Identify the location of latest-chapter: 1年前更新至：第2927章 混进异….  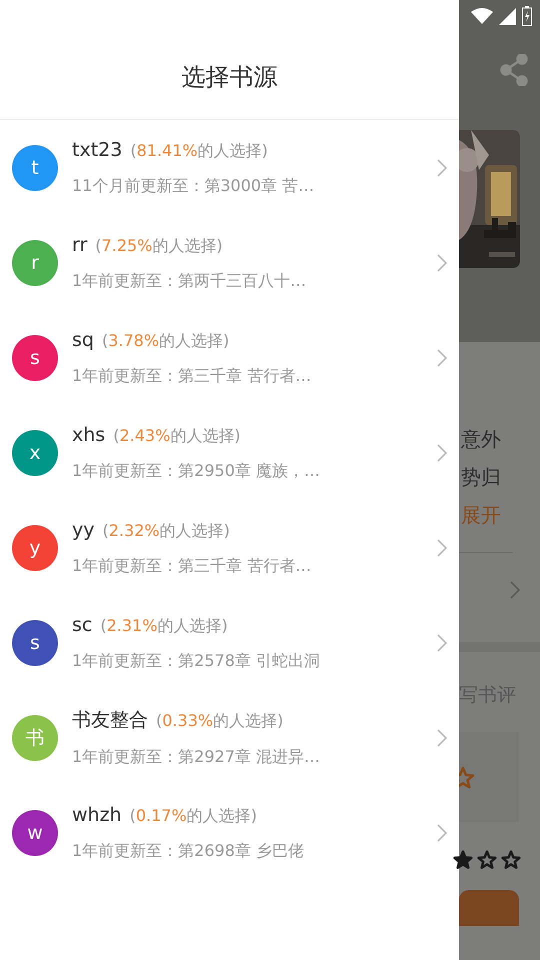
(196, 757).